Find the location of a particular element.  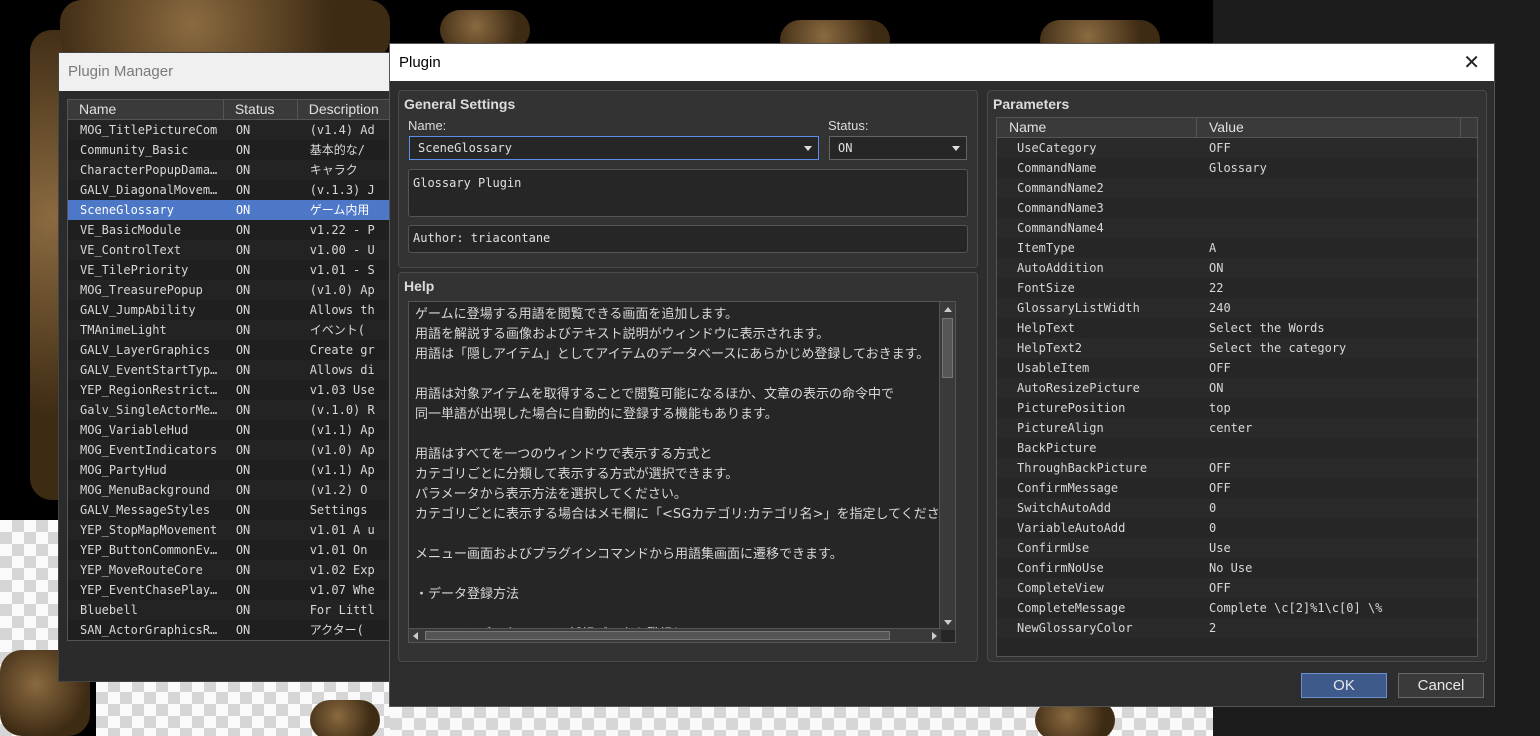

plugin-row: Community_Basic ON 基本的な/ is located at coordinates (238, 150).